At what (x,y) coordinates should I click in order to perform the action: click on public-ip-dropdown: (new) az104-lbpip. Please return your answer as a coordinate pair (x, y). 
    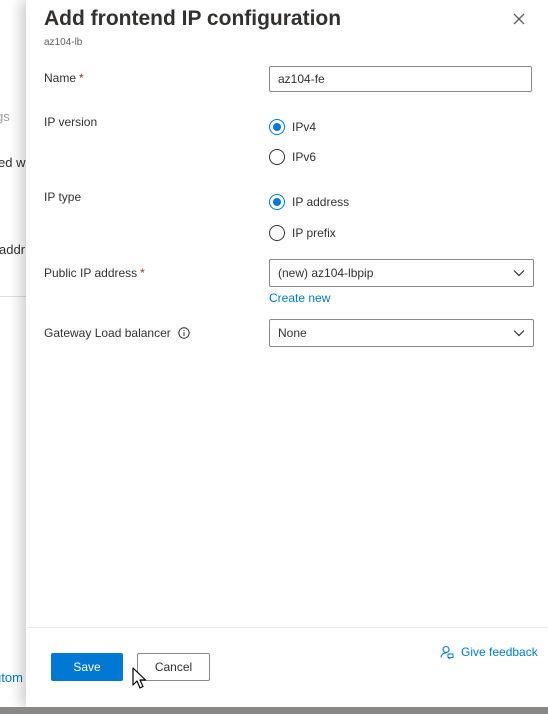
    Looking at the image, I should click on (401, 273).